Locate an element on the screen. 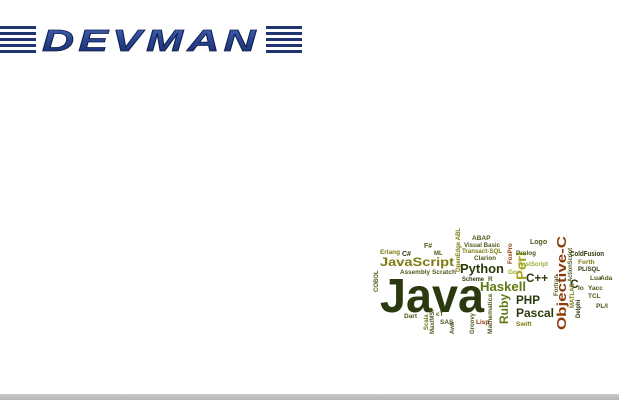 This screenshot has width=619, height=400. word-transact-sql: Transact-SQL is located at coordinates (482, 251).